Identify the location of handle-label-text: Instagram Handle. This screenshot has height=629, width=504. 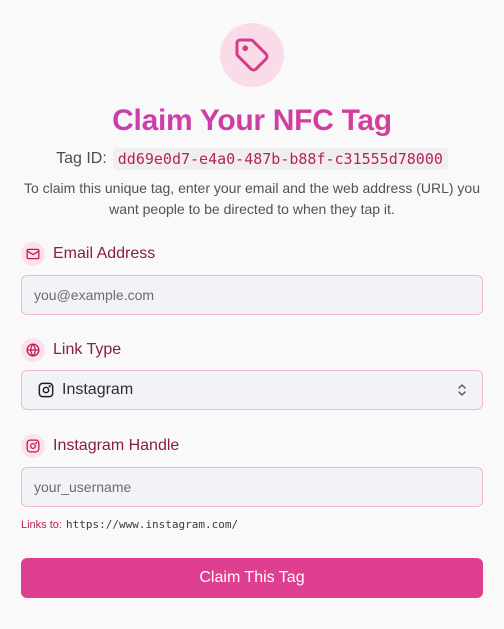
(116, 445).